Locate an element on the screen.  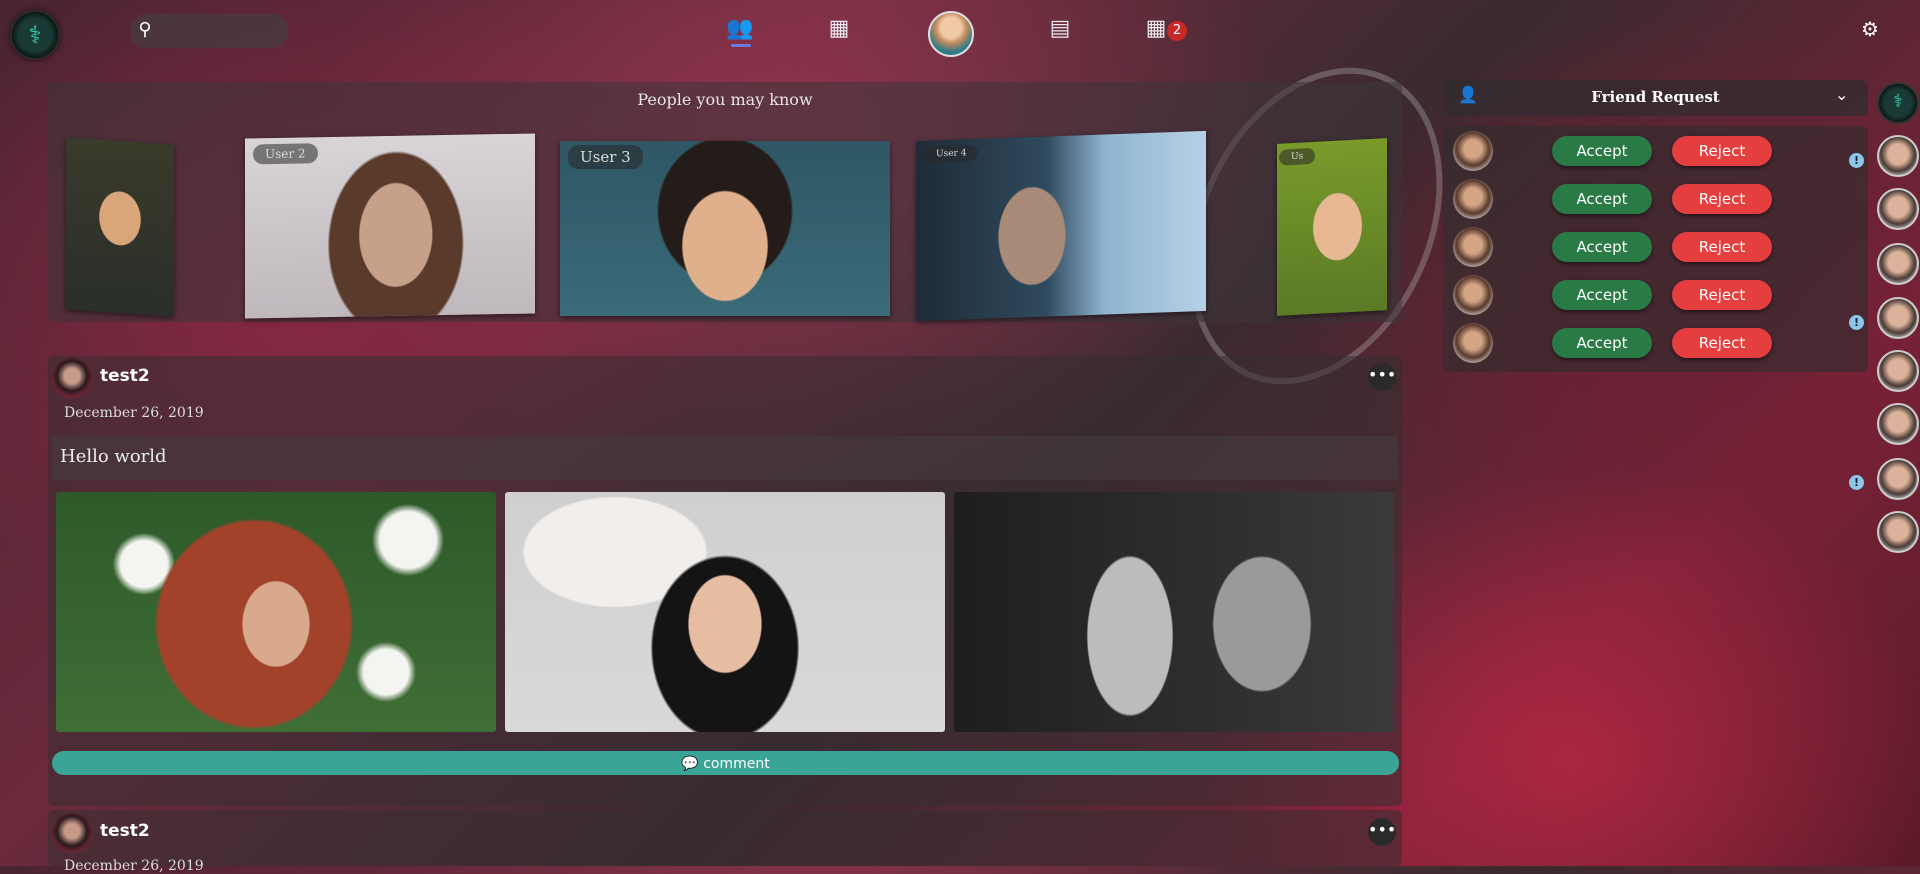
suggestion-card: User 4 is located at coordinates (1061, 226).